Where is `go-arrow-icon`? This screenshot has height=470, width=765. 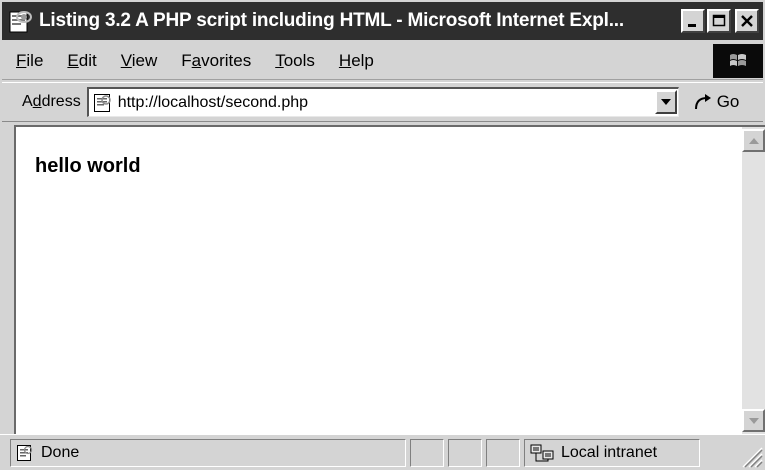 go-arrow-icon is located at coordinates (702, 102).